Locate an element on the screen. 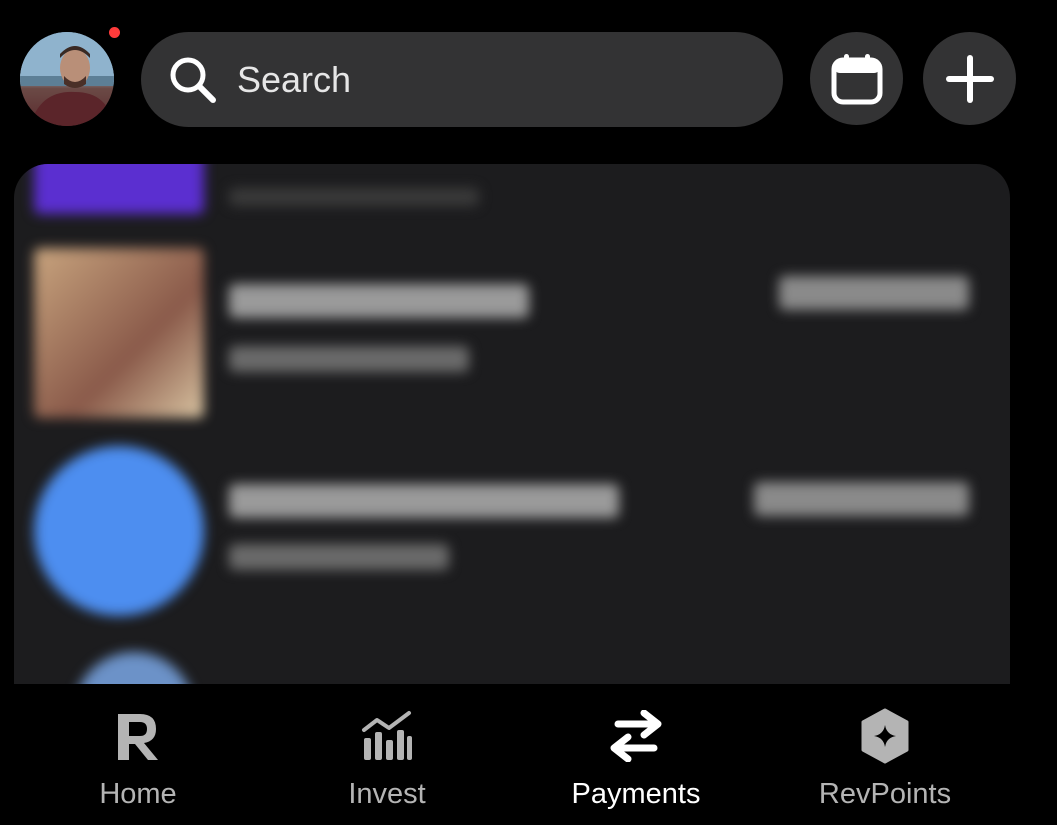 This screenshot has height=825, width=1057. plus-icon is located at coordinates (969, 78).